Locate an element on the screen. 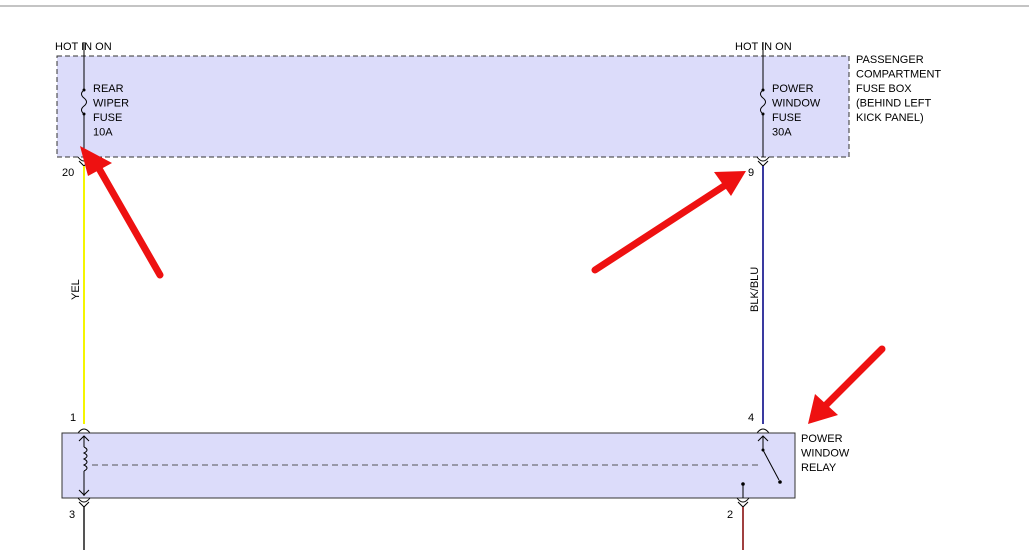 The width and height of the screenshot is (1029, 550). label-line: FUSE BOX is located at coordinates (884, 89).